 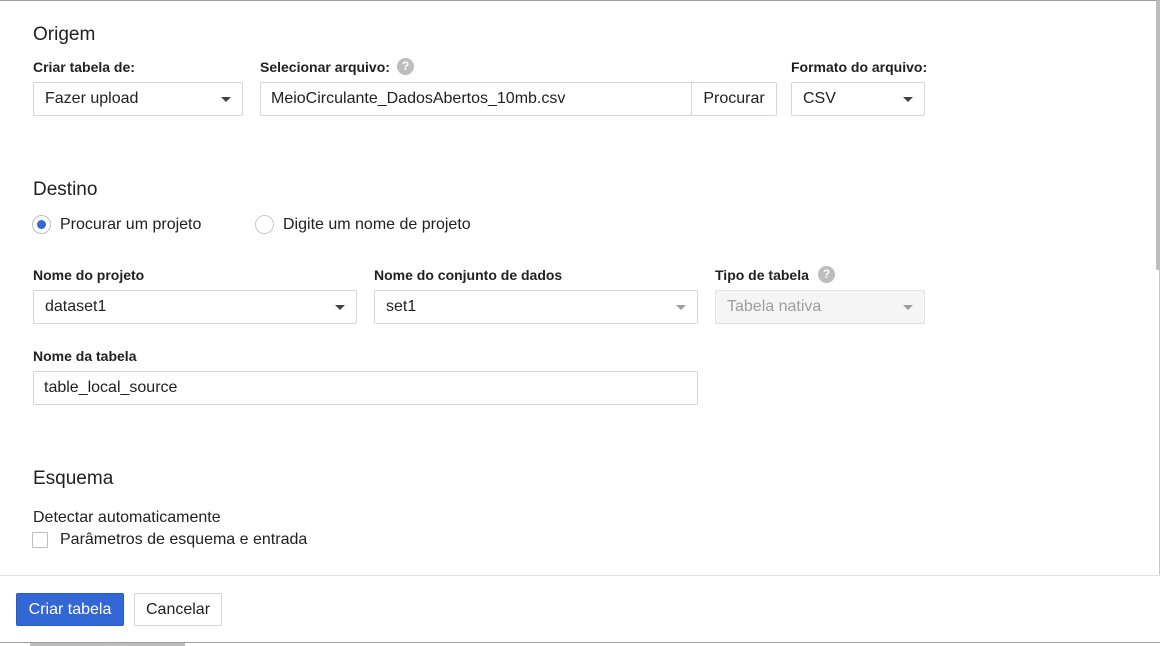 What do you see at coordinates (418, 98) in the screenshot?
I see `file-path-value: MeioCirculante_DadosAbertos_10mb.csv` at bounding box center [418, 98].